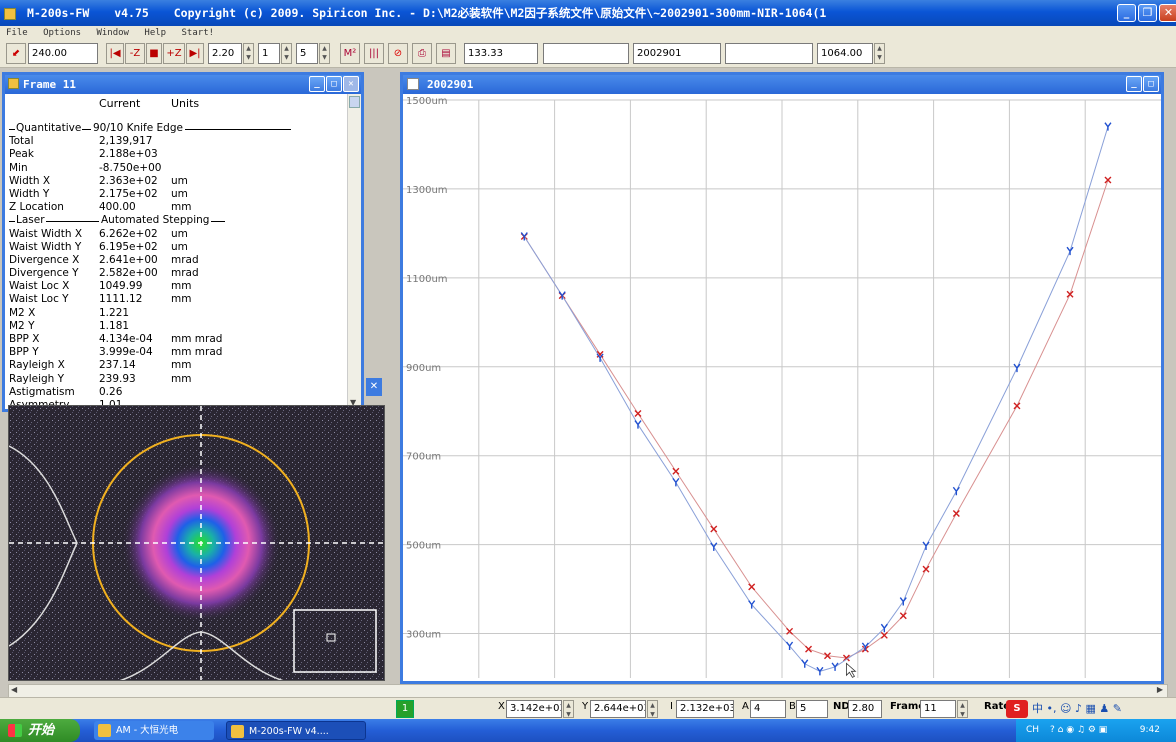 The image size is (1176, 742). I want to click on stop-icon: ■, so click(154, 53).